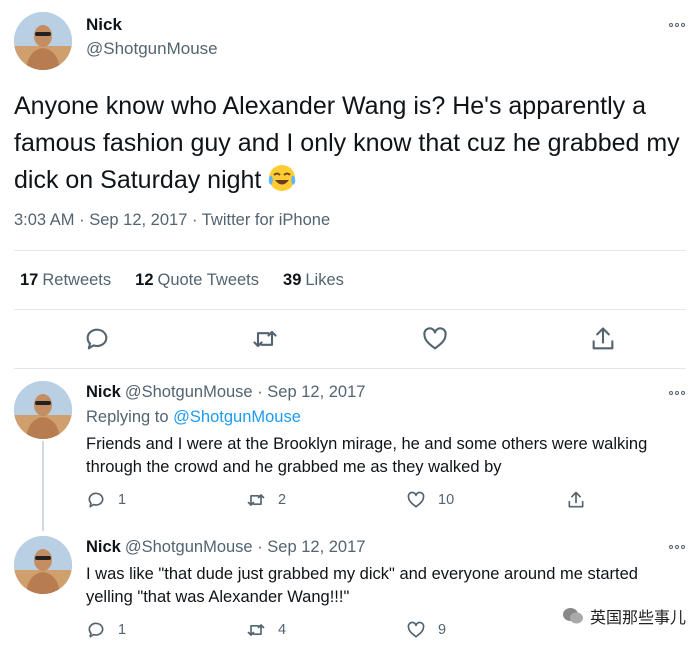 This screenshot has height=647, width=700. What do you see at coordinates (637, 618) in the screenshot?
I see `watermark-text: 英国那些事儿` at bounding box center [637, 618].